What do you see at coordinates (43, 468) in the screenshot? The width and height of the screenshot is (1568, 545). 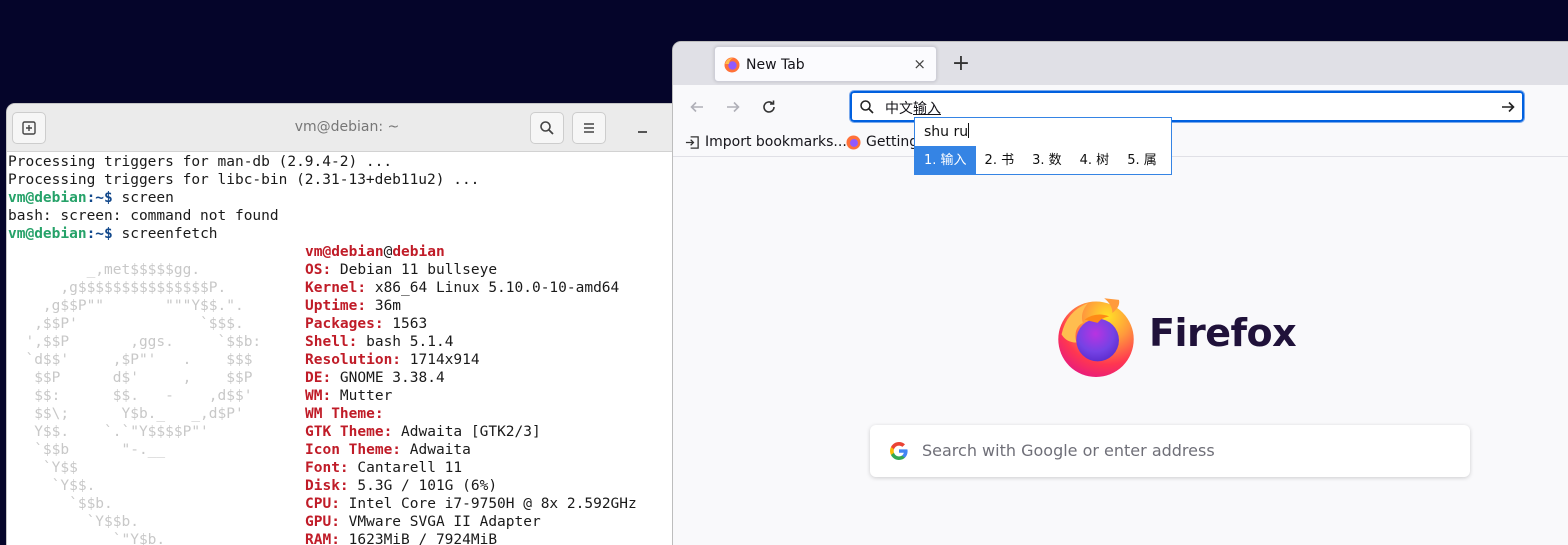 I see `ascii-art-line: `Y$$` at bounding box center [43, 468].